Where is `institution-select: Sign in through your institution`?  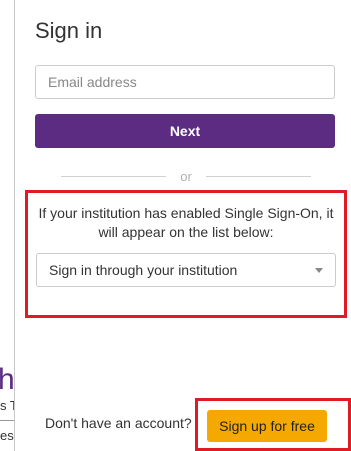
institution-select: Sign in through your institution is located at coordinates (186, 270).